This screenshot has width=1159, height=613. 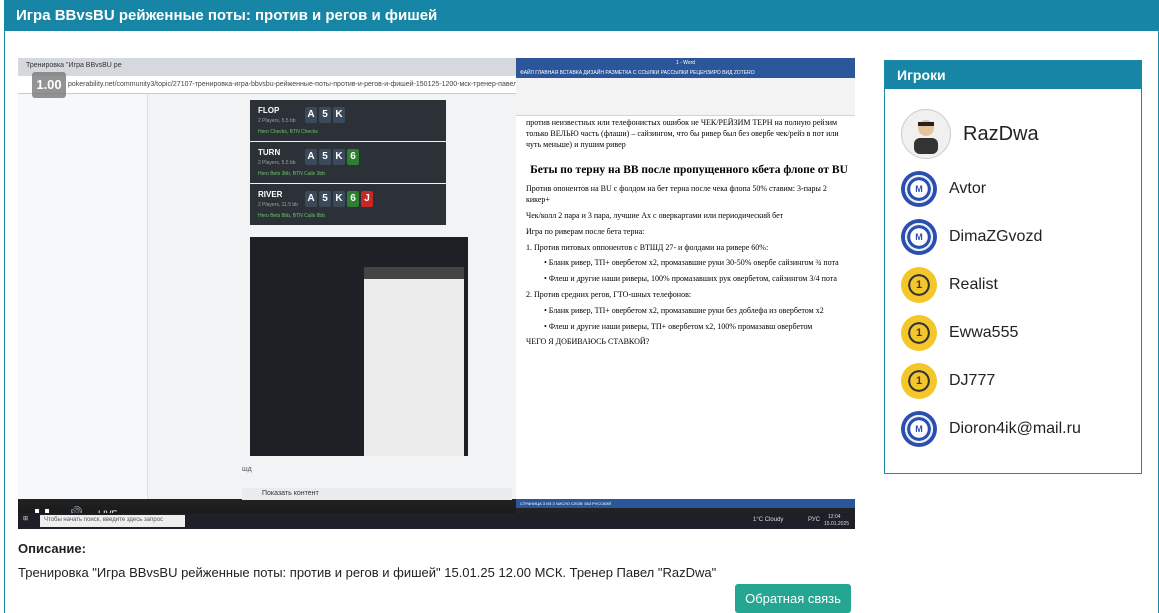 I want to click on street-action: Hero Bets 3bb, BTN Calls 3bb, so click(x=291, y=174).